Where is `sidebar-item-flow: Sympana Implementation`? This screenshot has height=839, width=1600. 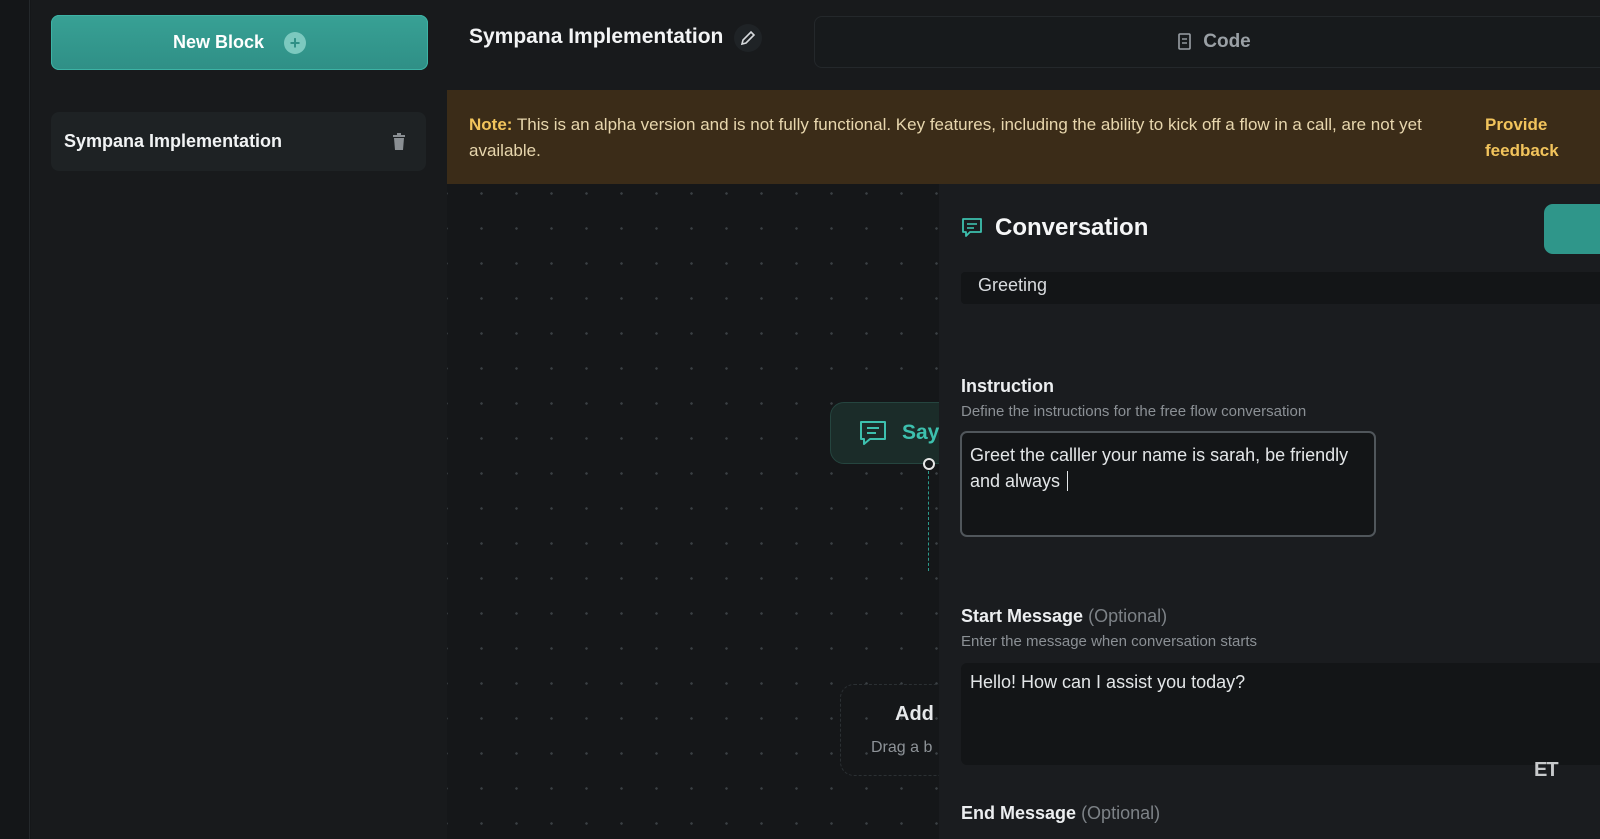
sidebar-item-flow: Sympana Implementation is located at coordinates (238, 141).